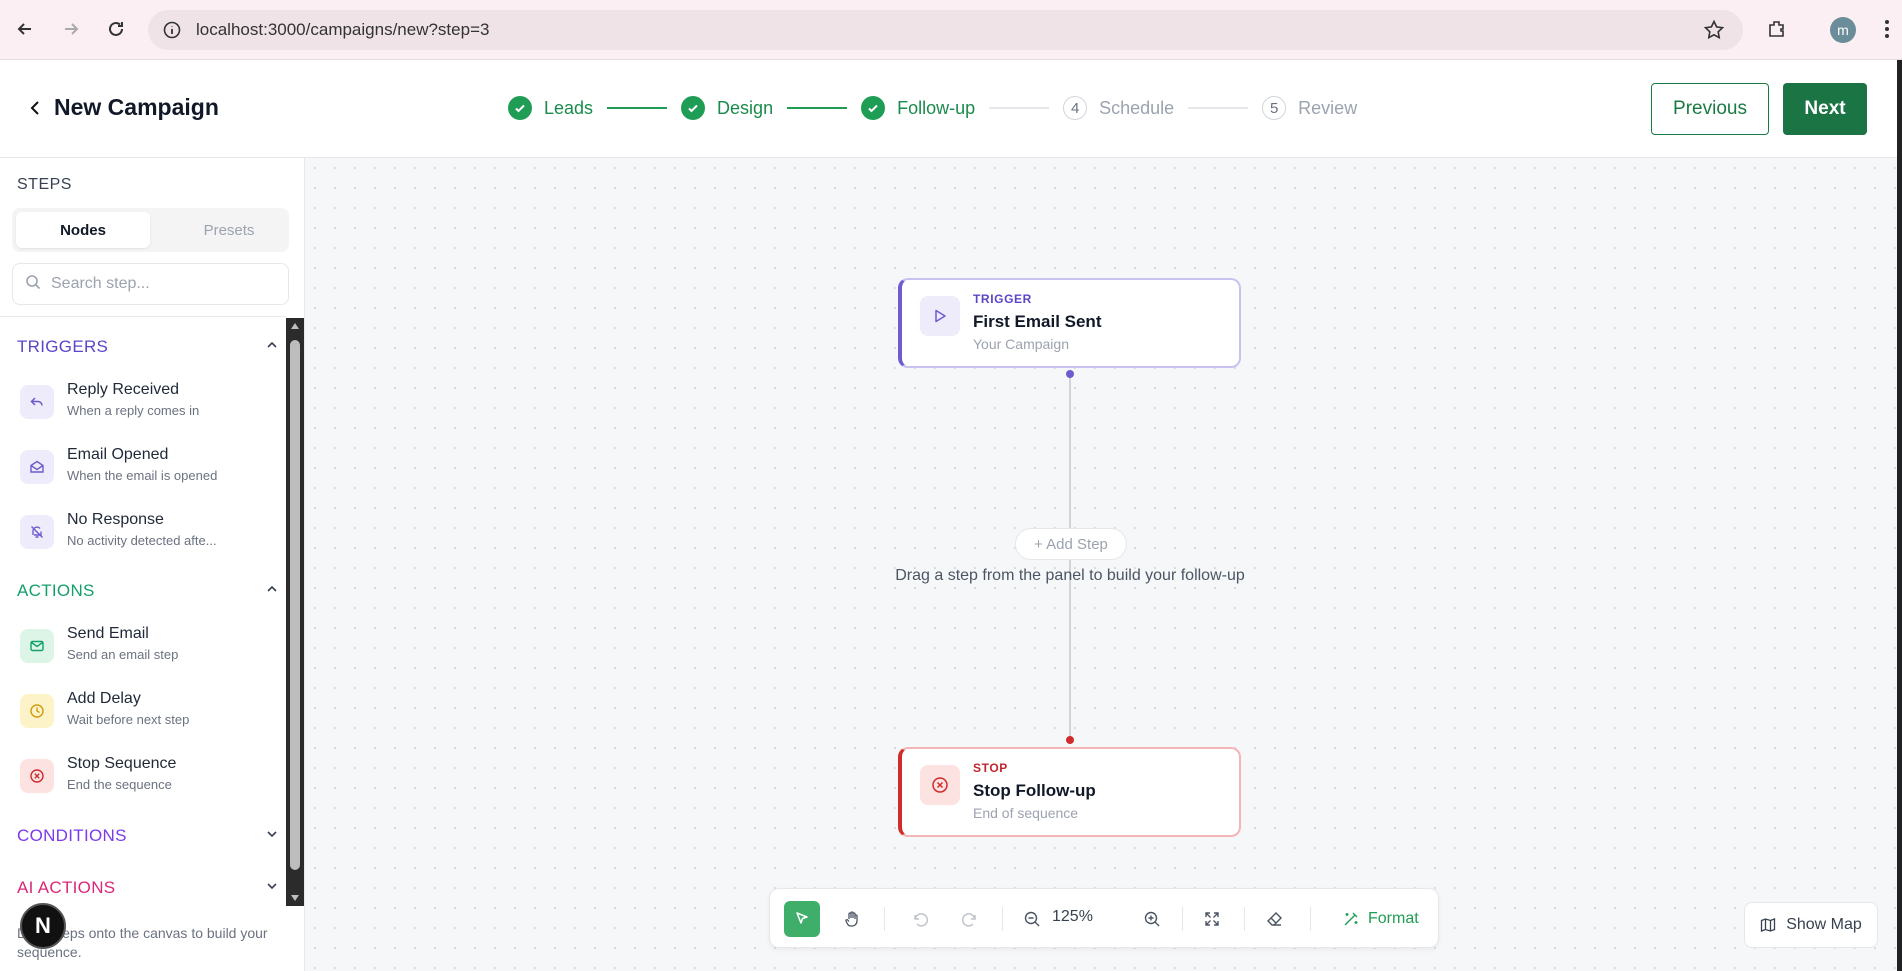 This screenshot has height=971, width=1902. What do you see at coordinates (148, 591) in the screenshot?
I see `section-actions: ACTIONS` at bounding box center [148, 591].